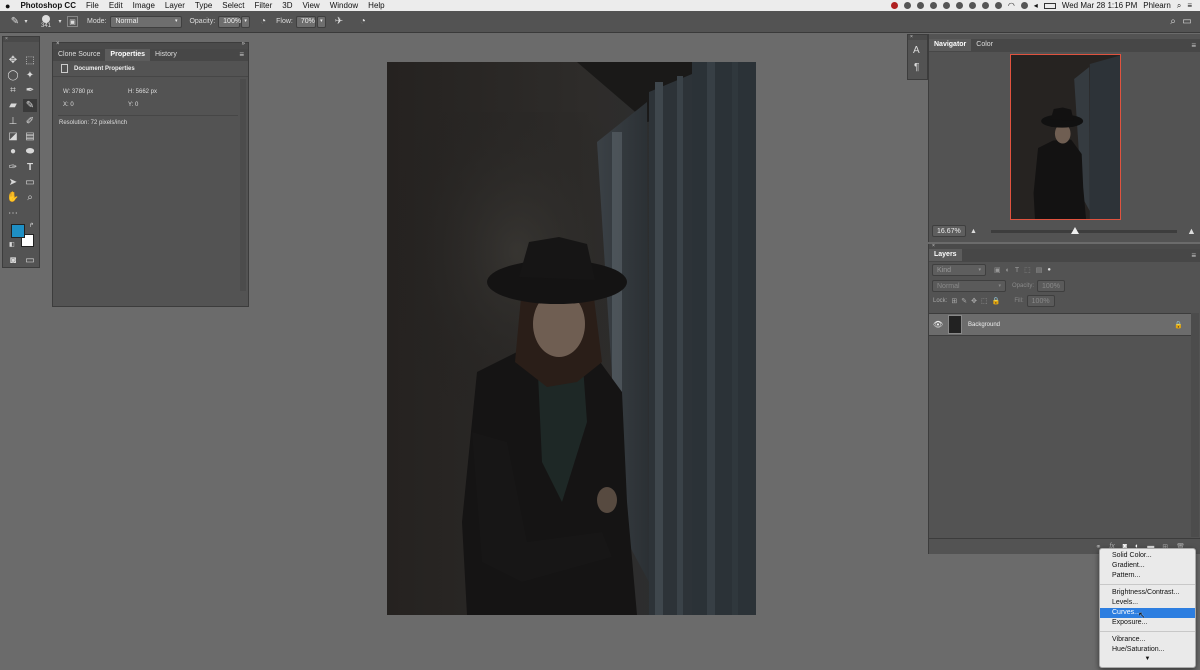 The width and height of the screenshot is (1200, 670). Describe the element at coordinates (13, 60) in the screenshot. I see `move-tool-icon: ✥` at that location.